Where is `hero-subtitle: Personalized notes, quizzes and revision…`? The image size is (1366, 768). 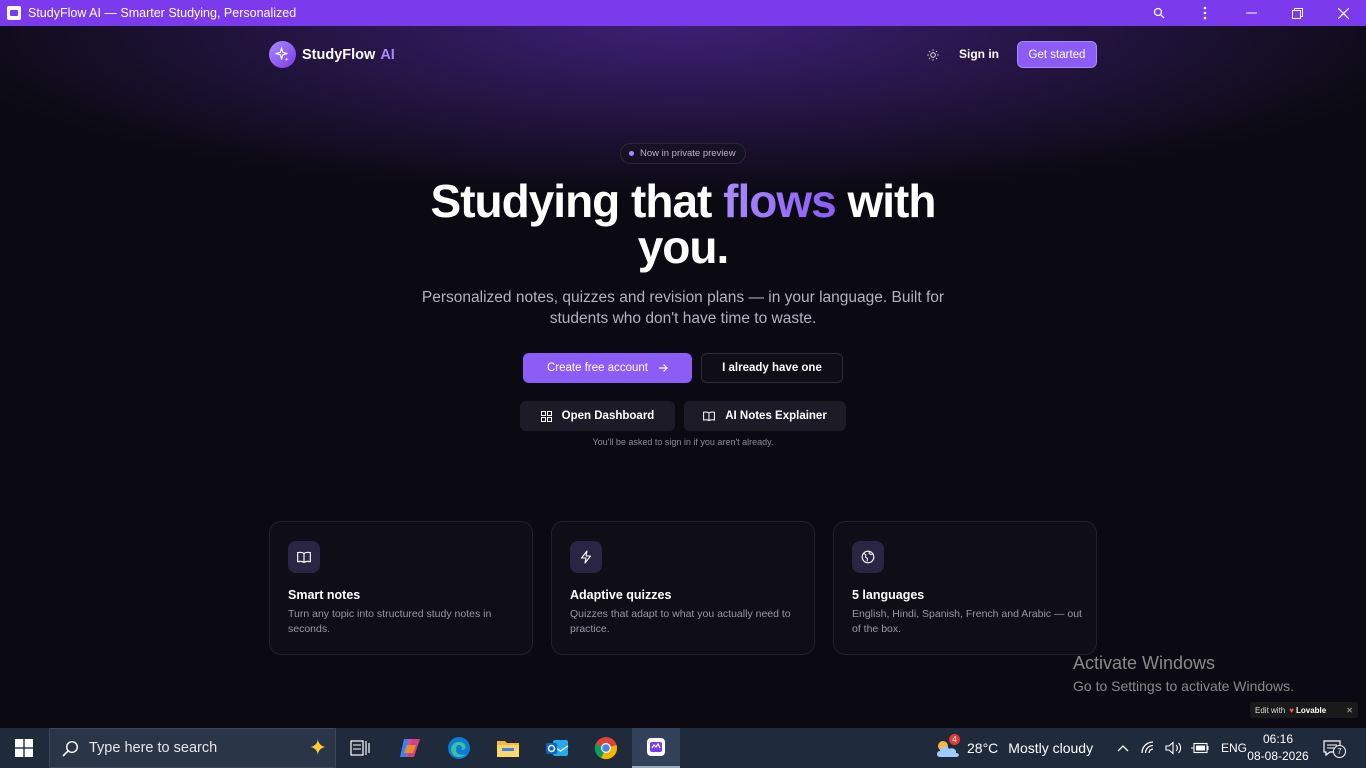
hero-subtitle: Personalized notes, quizzes and revision… is located at coordinates (683, 308).